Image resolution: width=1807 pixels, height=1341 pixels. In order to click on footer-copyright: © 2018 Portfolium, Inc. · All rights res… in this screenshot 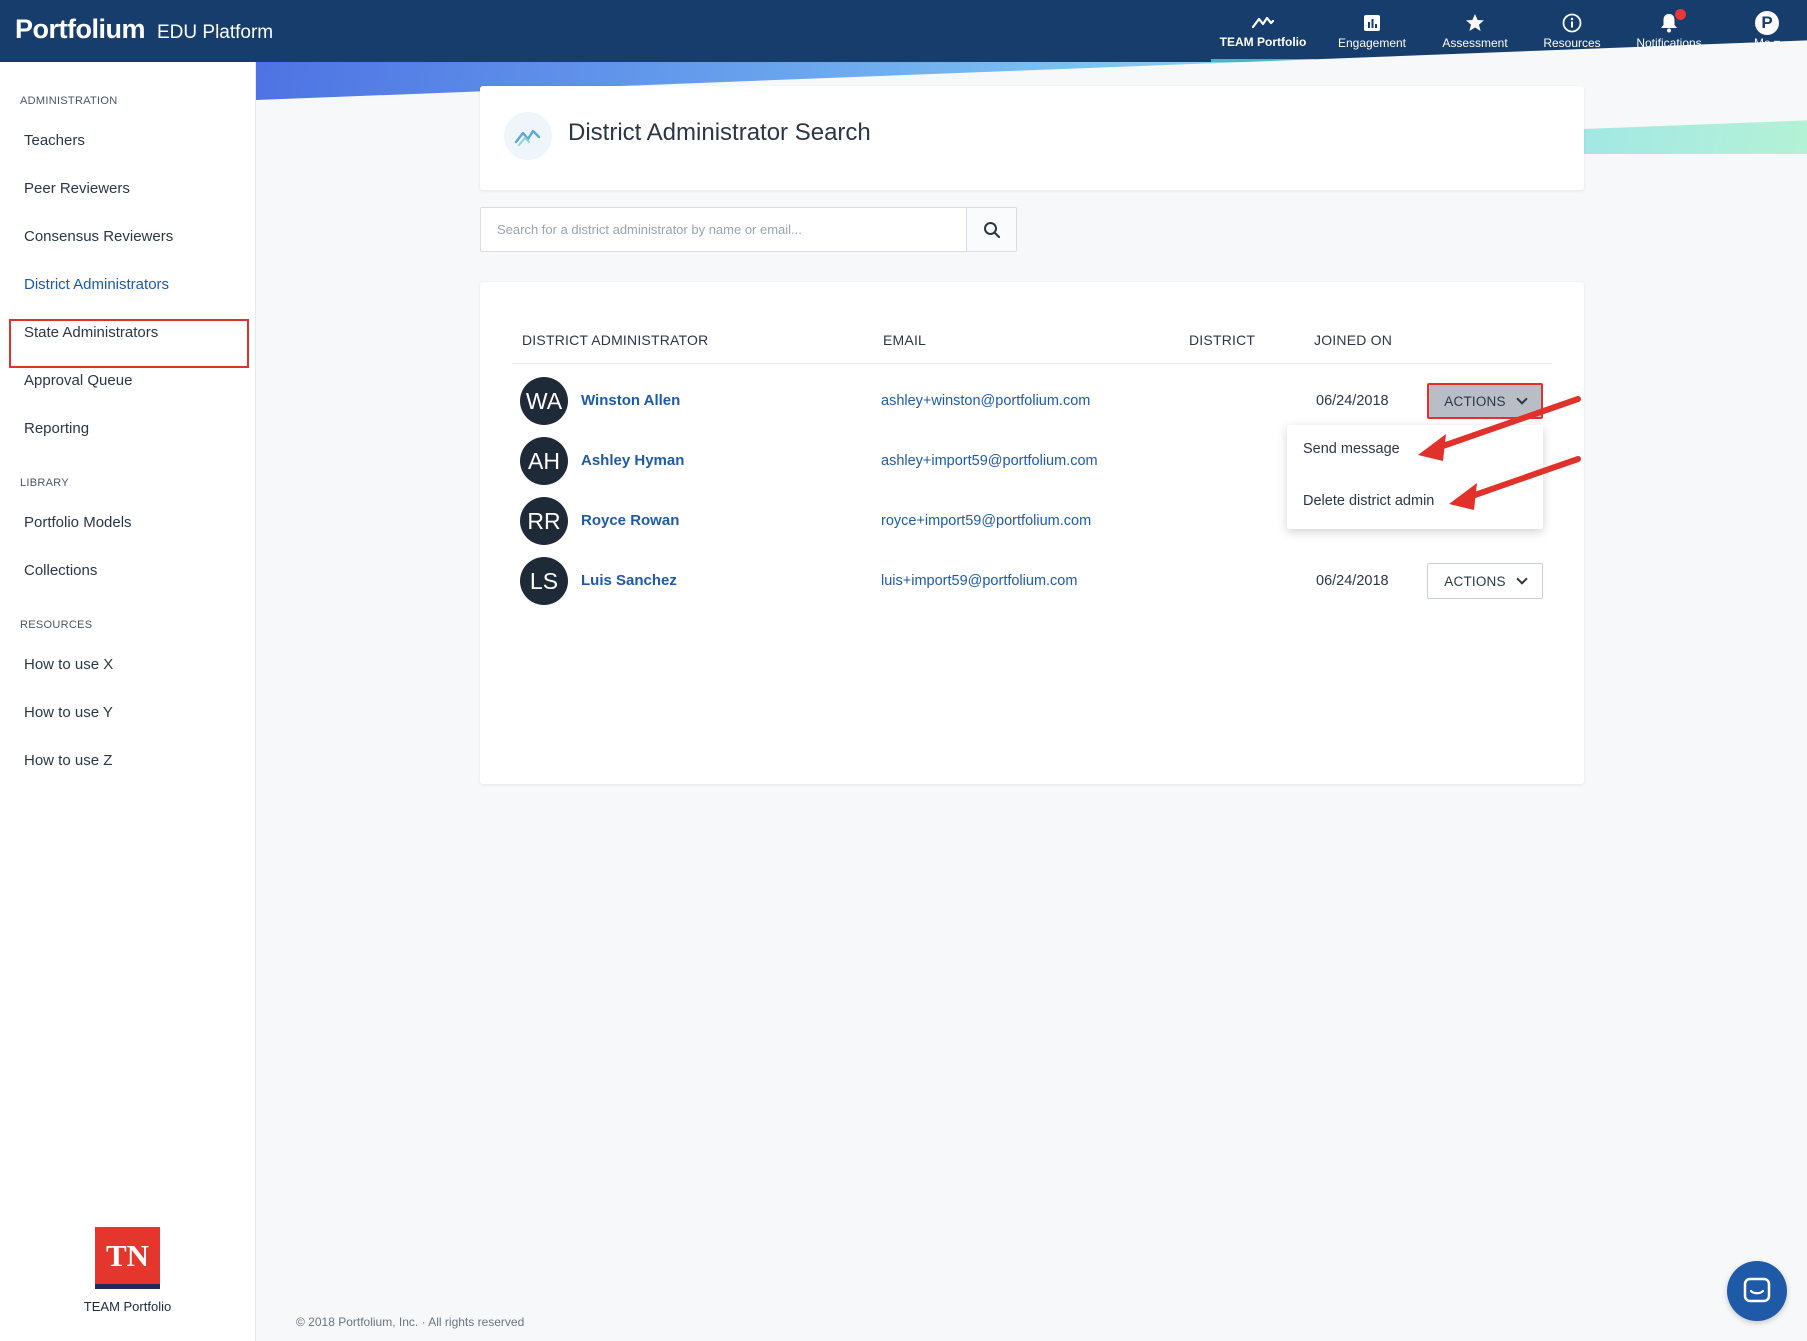, I will do `click(410, 1322)`.